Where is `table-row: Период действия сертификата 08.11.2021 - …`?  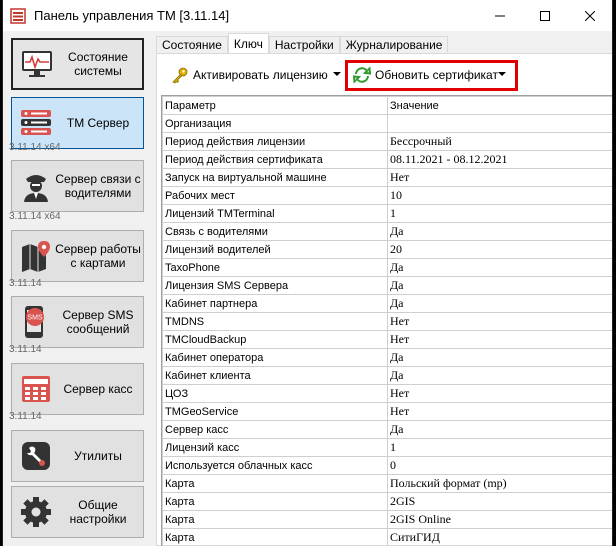
table-row: Период действия сертификата 08.11.2021 - … is located at coordinates (387, 159).